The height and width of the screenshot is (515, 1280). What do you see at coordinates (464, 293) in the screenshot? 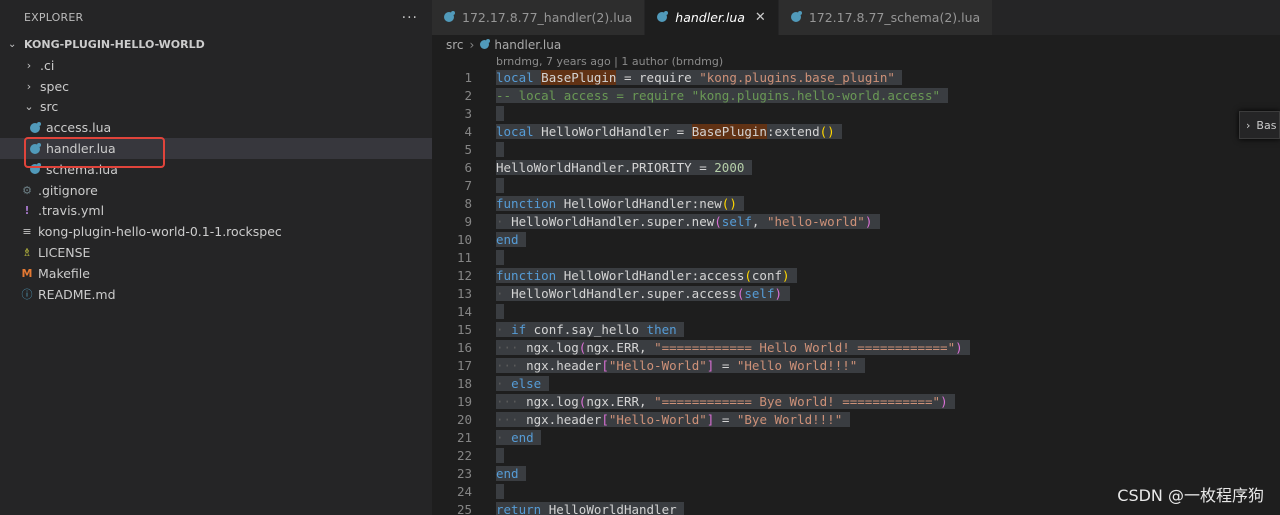
I see `line-number: 13` at bounding box center [464, 293].